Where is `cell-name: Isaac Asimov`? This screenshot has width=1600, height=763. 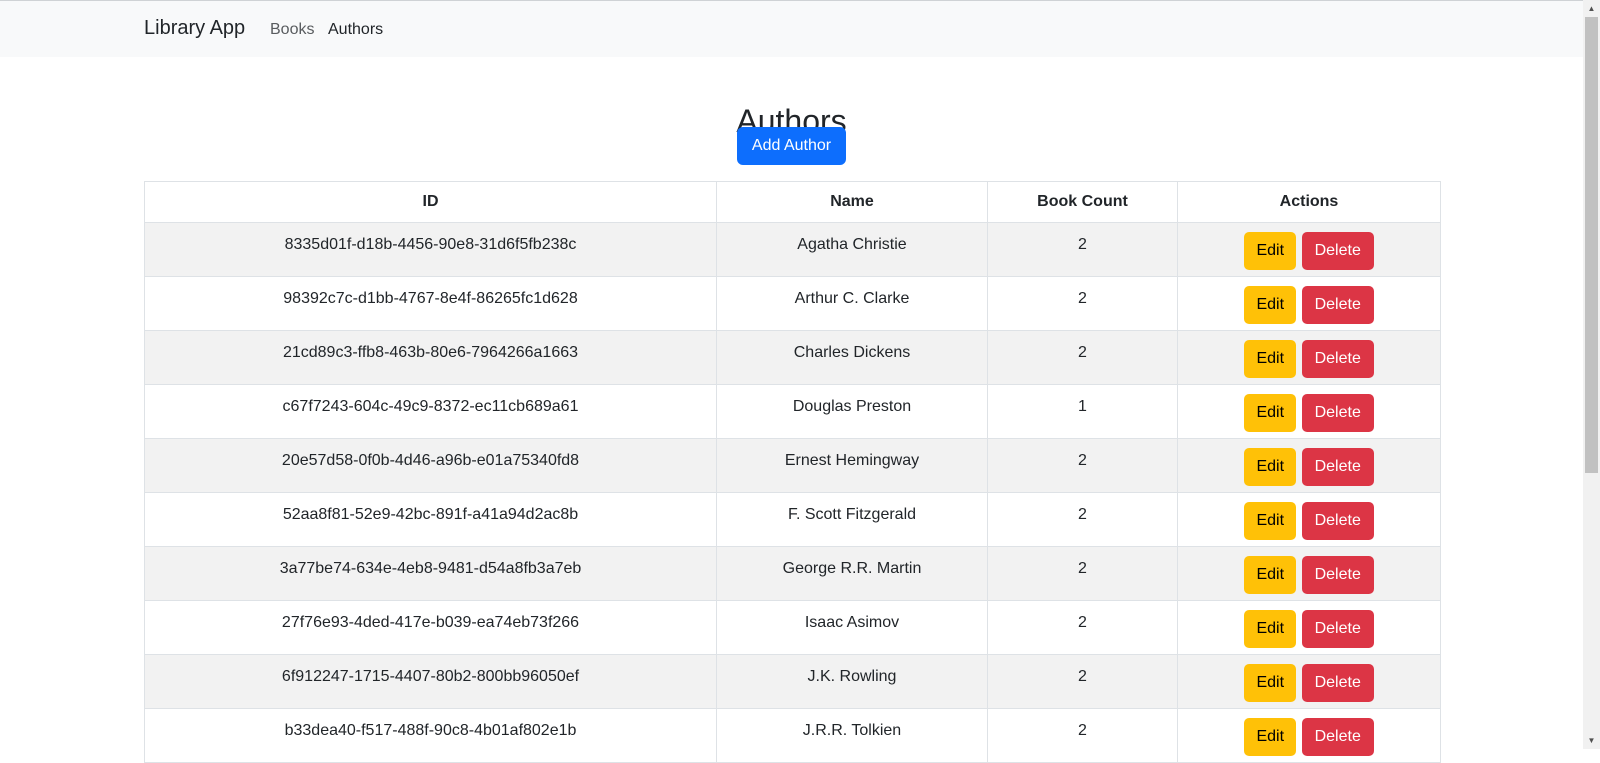
cell-name: Isaac Asimov is located at coordinates (852, 627).